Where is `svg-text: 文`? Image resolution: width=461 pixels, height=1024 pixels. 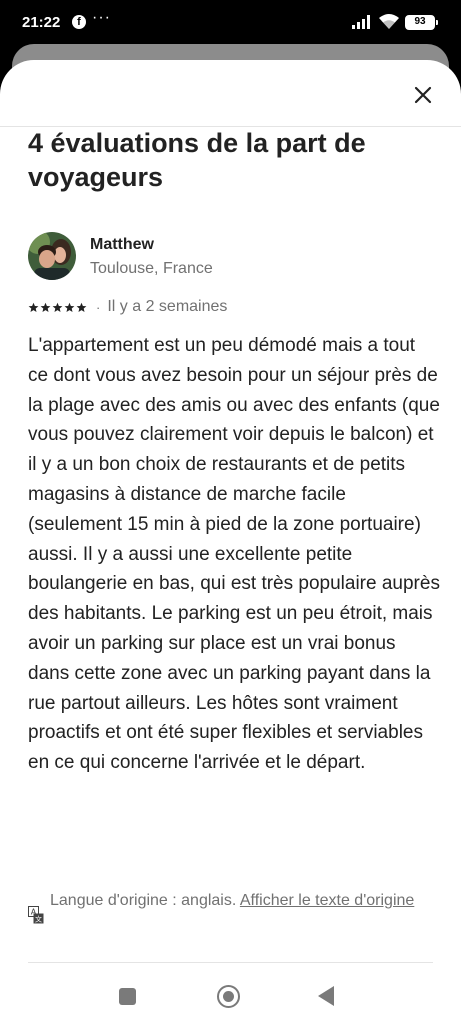 svg-text: 文 is located at coordinates (38, 919).